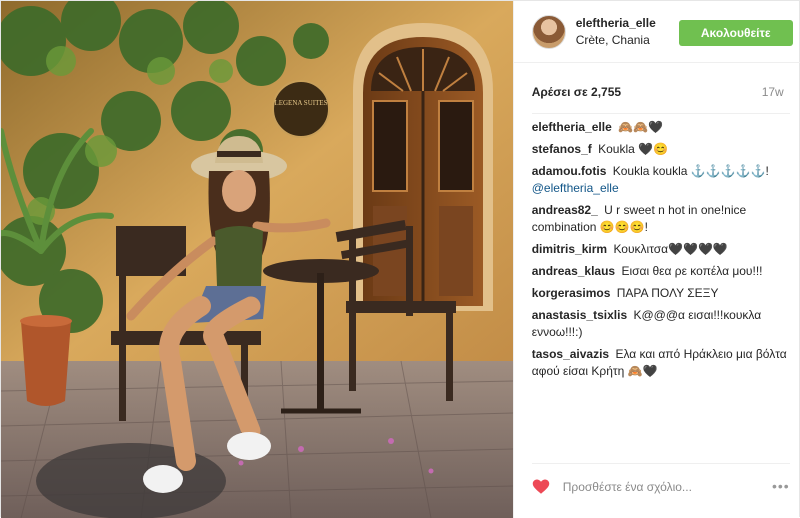 The width and height of the screenshot is (800, 518). What do you see at coordinates (633, 149) in the screenshot?
I see `comment-text: Koukla 🖤😊` at bounding box center [633, 149].